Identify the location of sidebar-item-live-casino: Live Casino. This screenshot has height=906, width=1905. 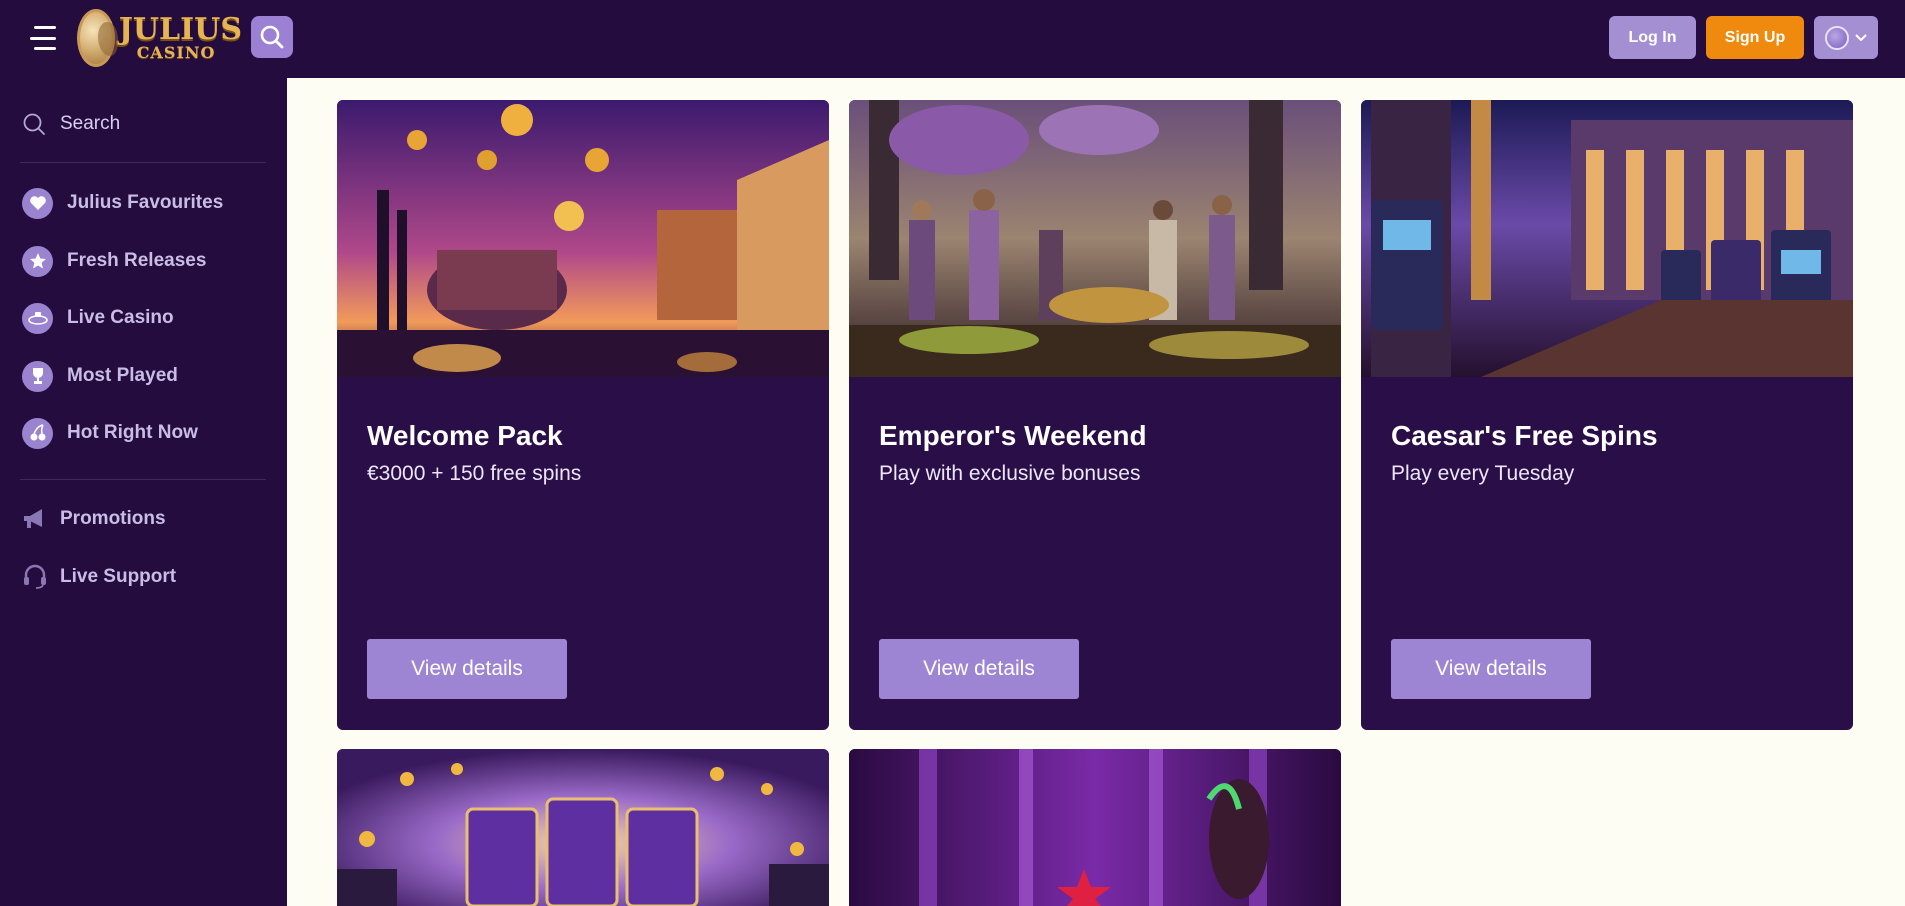
(142, 318).